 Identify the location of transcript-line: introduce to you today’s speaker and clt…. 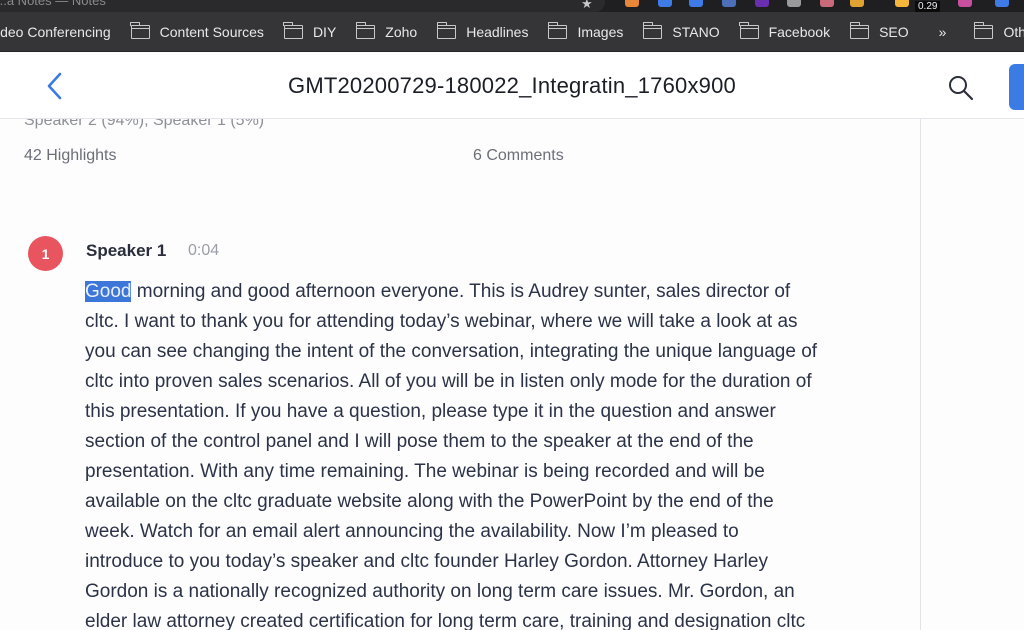
(426, 561).